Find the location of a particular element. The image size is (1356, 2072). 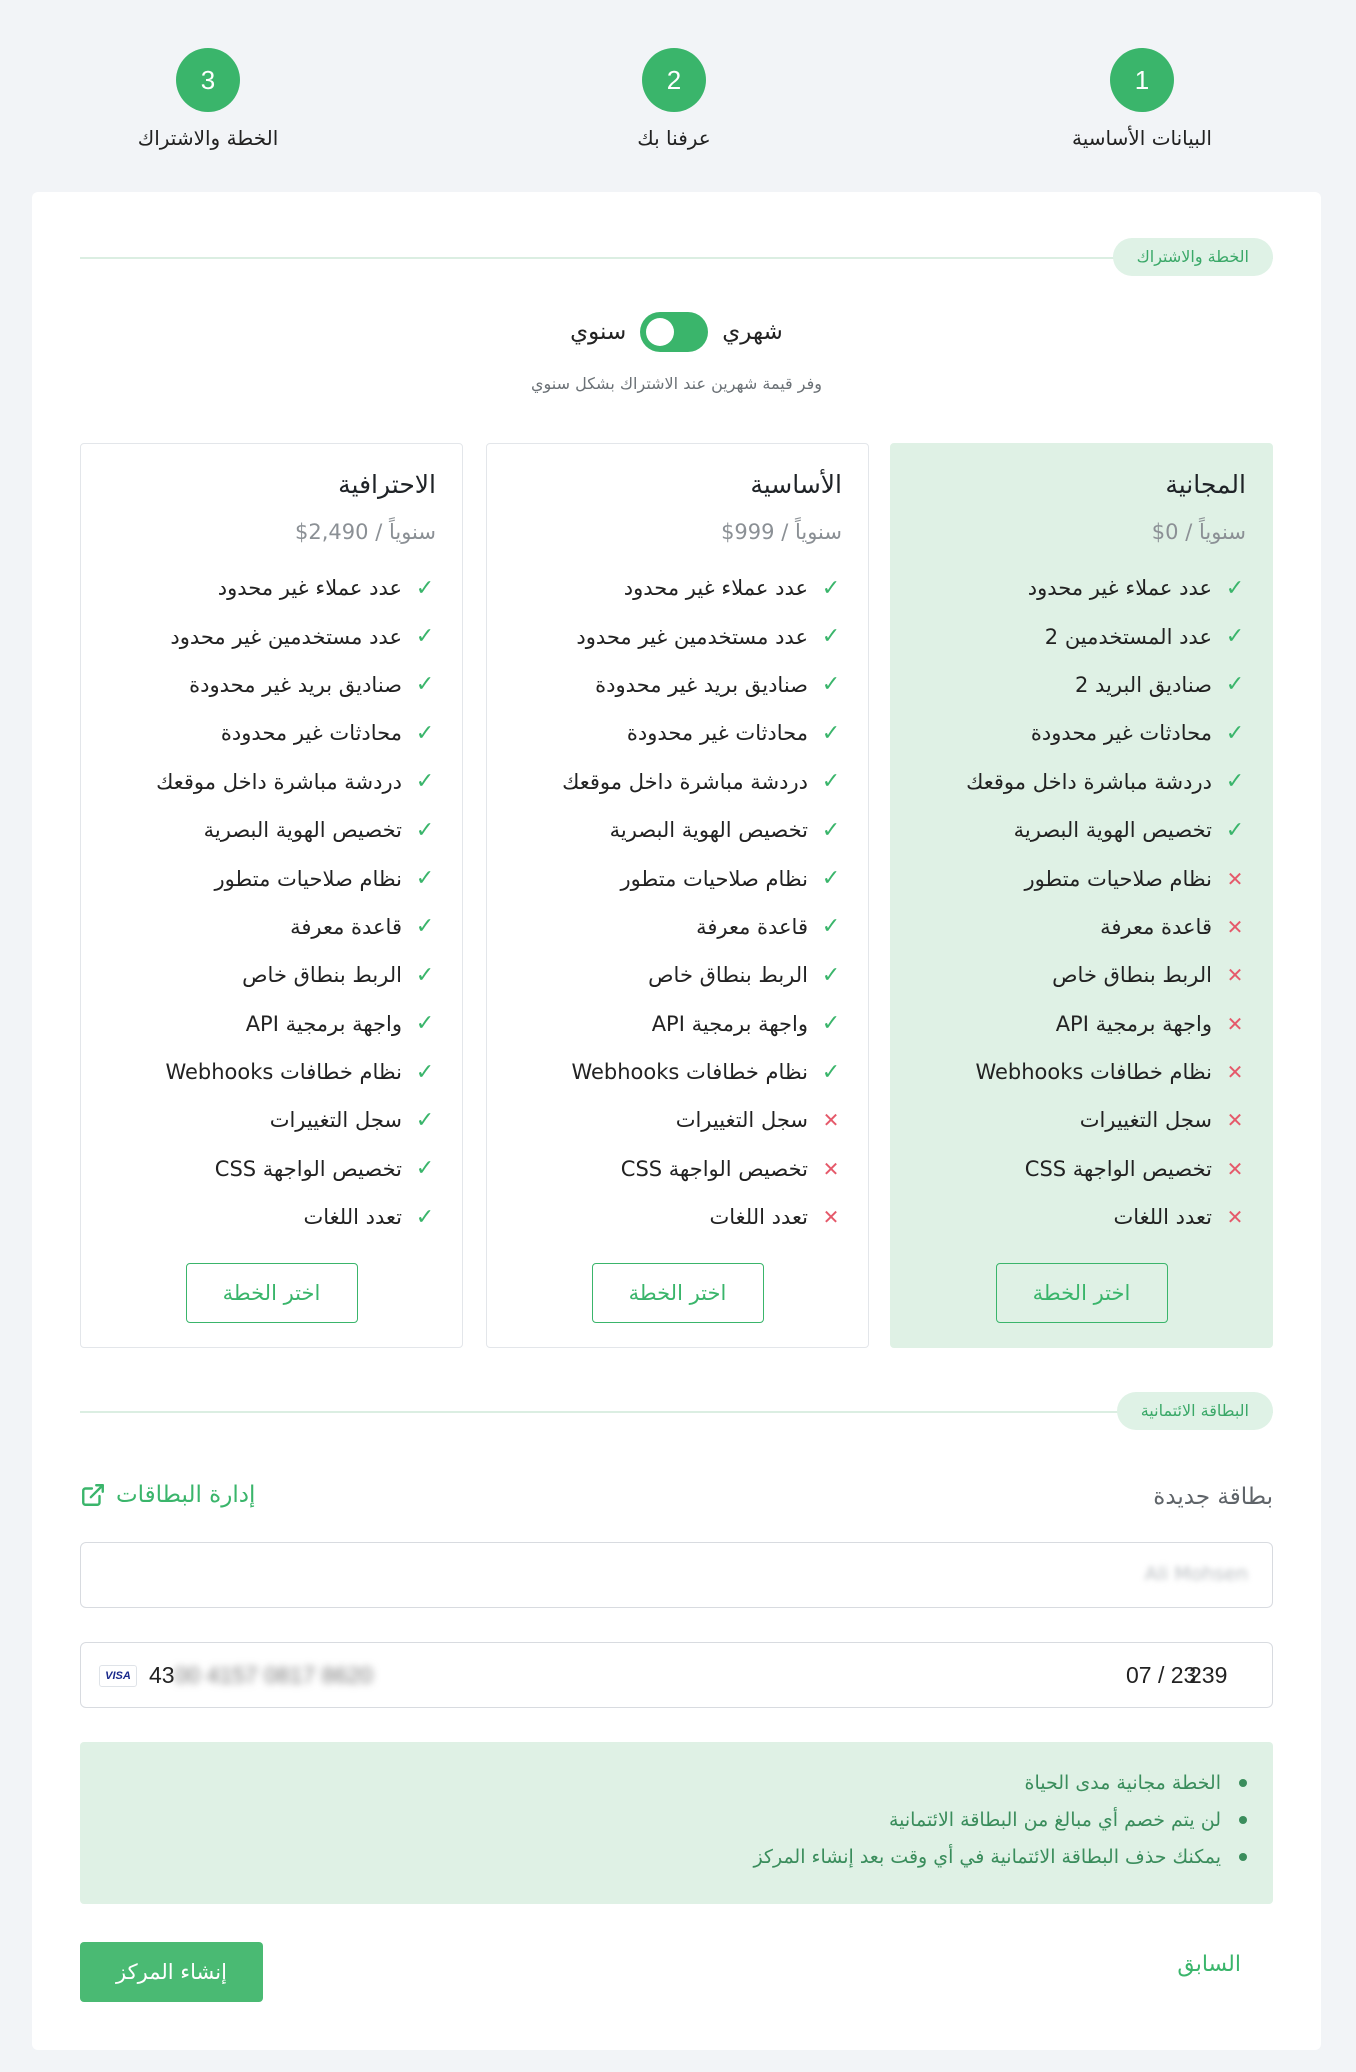

note-text: الخطة مجانية مدى الحياة is located at coordinates (1123, 1782).